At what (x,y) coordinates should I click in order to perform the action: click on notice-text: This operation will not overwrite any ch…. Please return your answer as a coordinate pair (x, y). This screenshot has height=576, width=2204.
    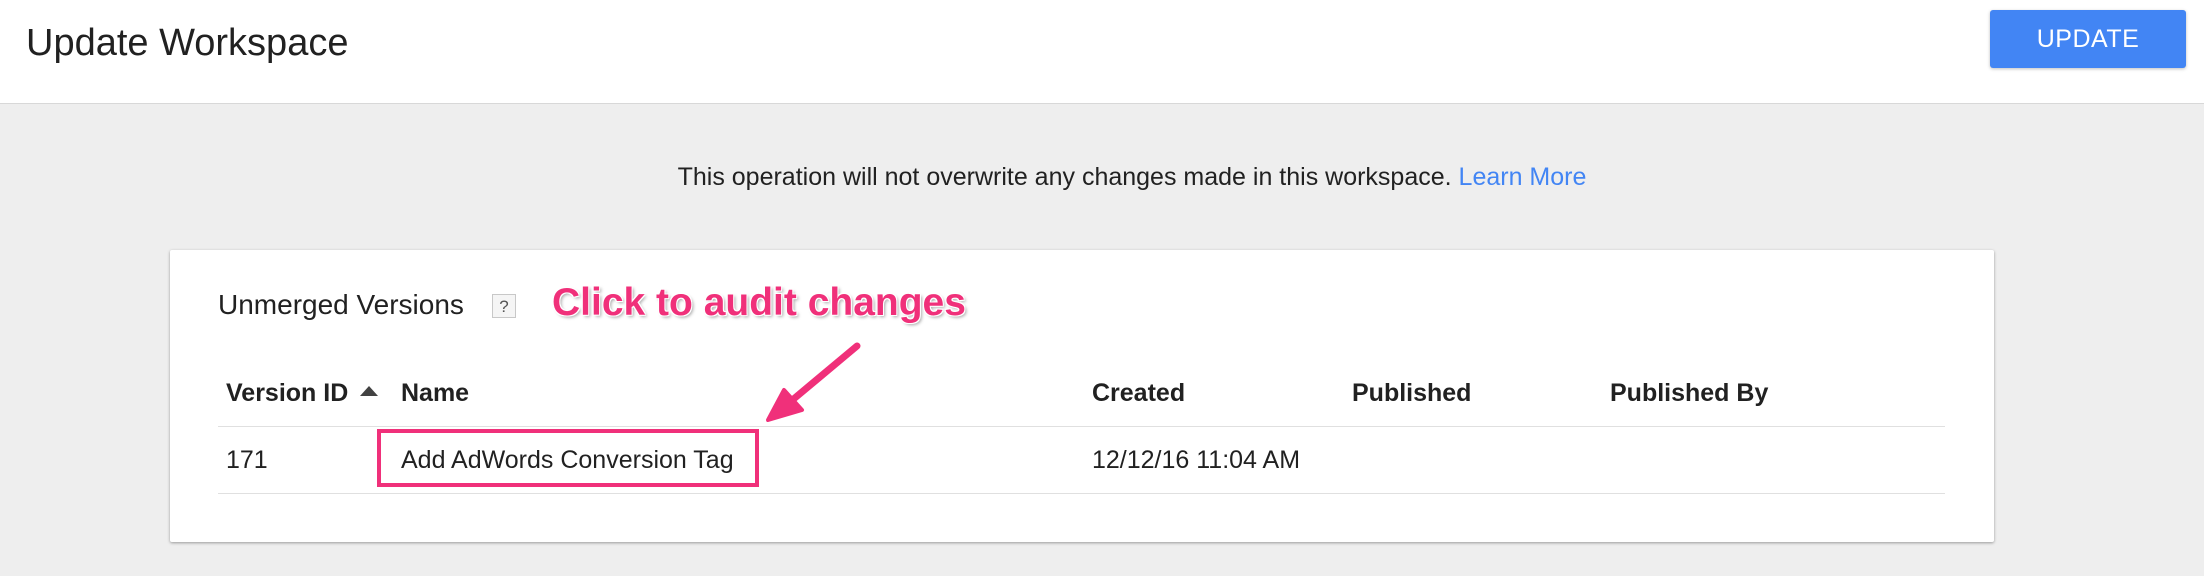
    Looking at the image, I should click on (1064, 177).